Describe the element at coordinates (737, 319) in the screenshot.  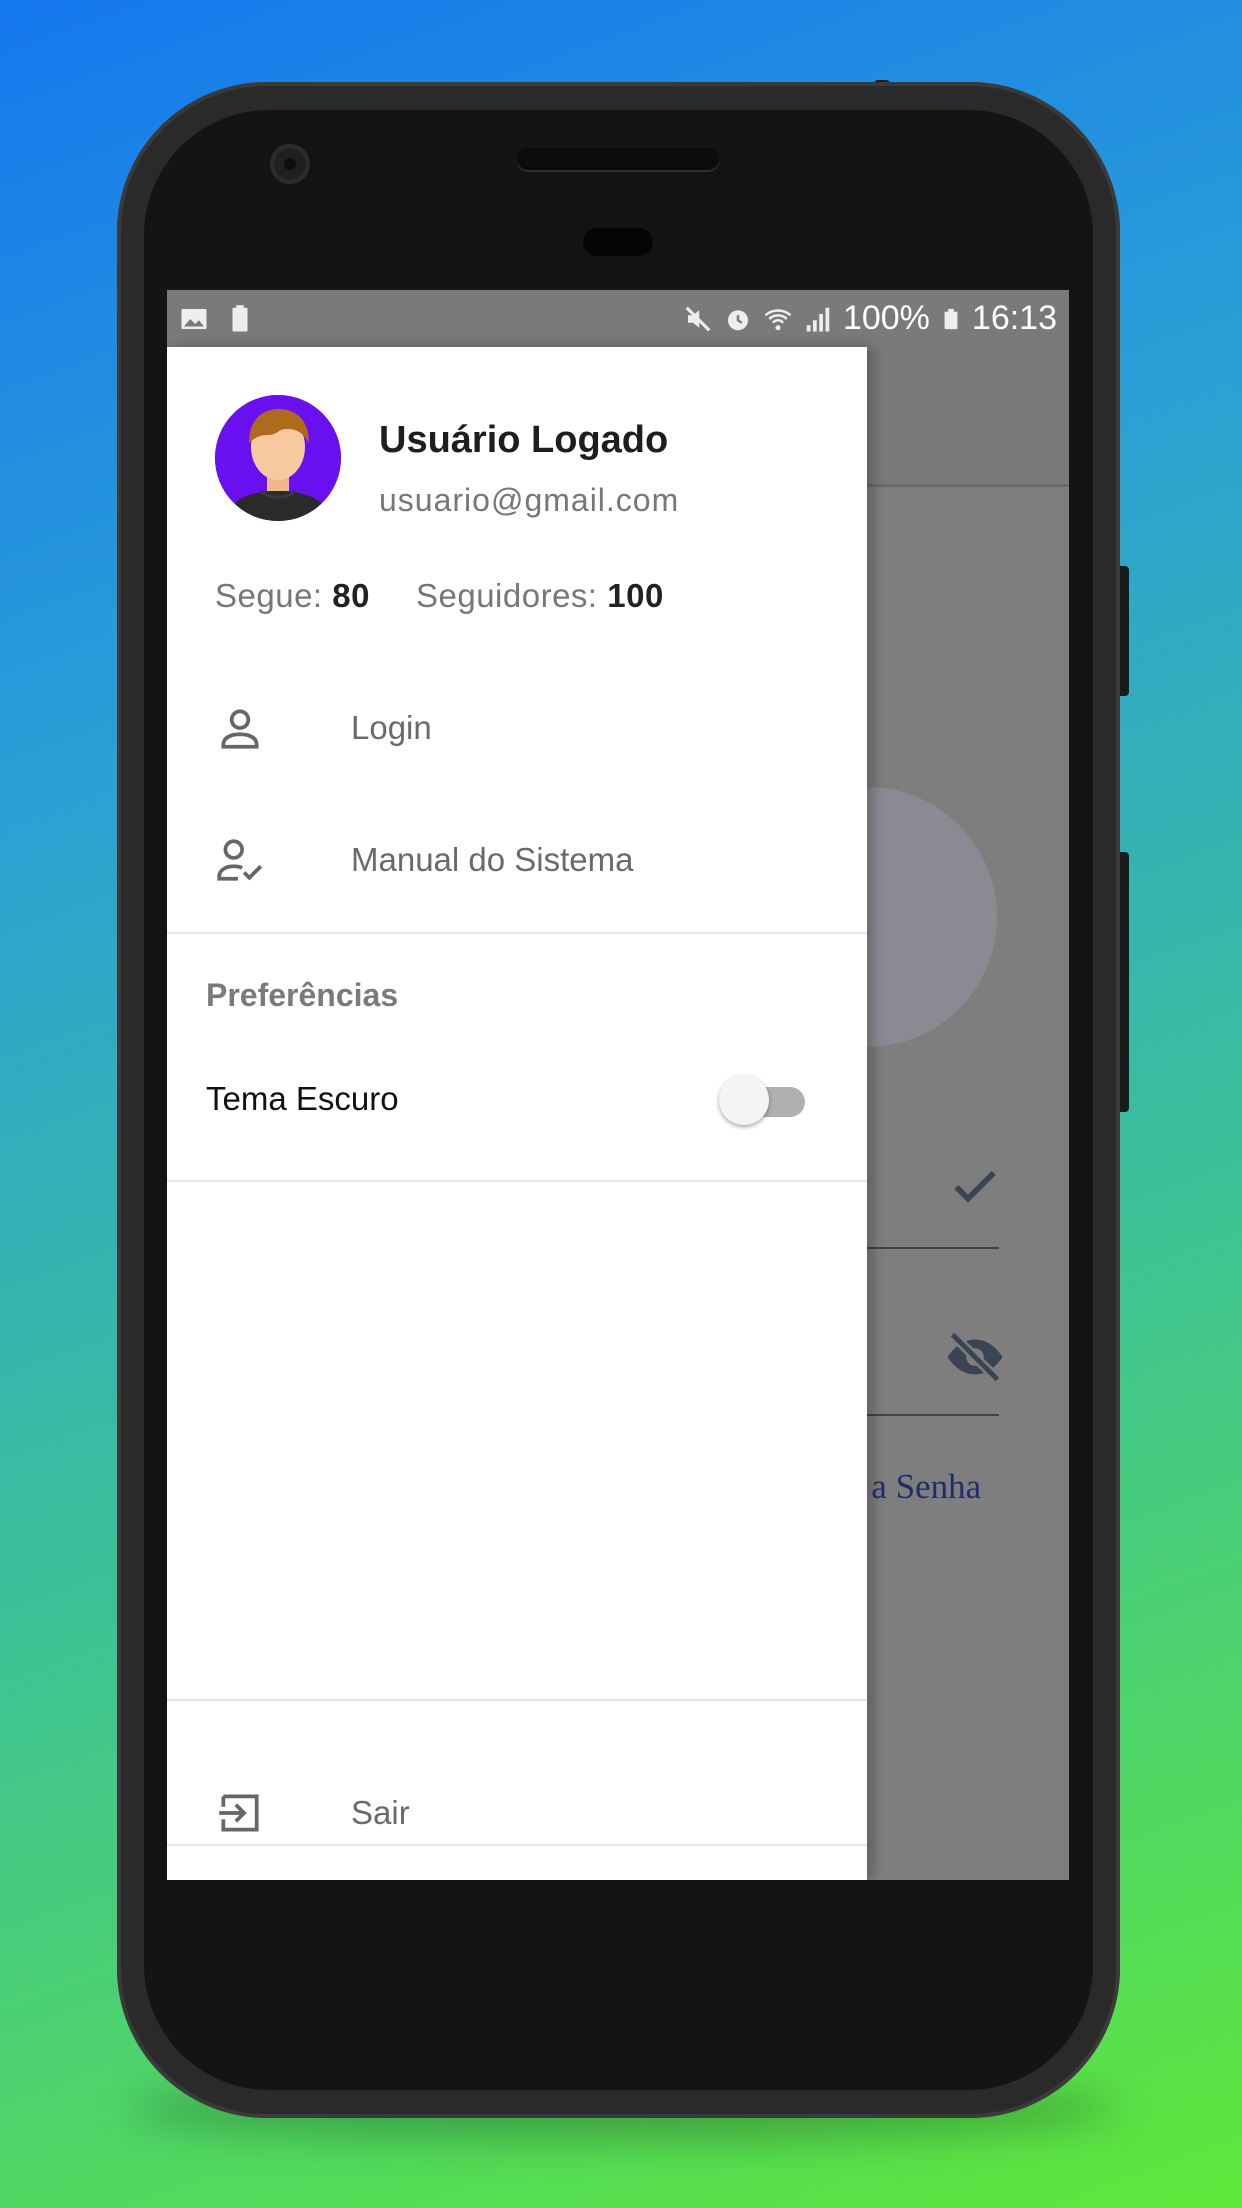
I see `alarm-icon` at that location.